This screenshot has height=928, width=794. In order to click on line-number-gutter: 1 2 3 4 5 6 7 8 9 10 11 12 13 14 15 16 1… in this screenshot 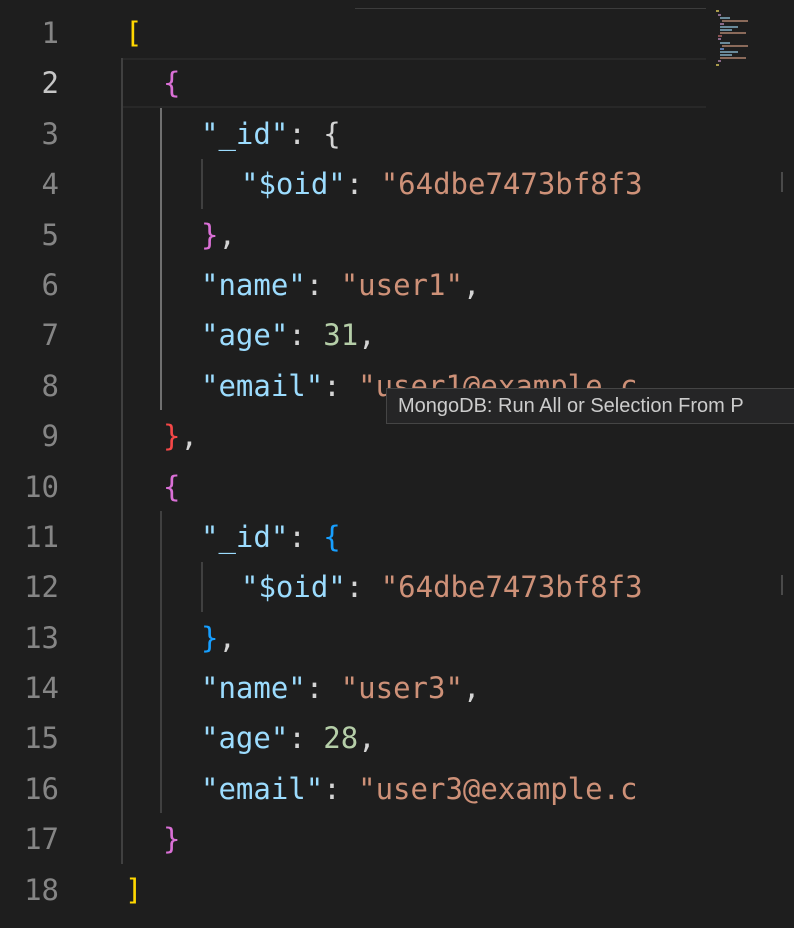, I will do `click(35, 461)`.